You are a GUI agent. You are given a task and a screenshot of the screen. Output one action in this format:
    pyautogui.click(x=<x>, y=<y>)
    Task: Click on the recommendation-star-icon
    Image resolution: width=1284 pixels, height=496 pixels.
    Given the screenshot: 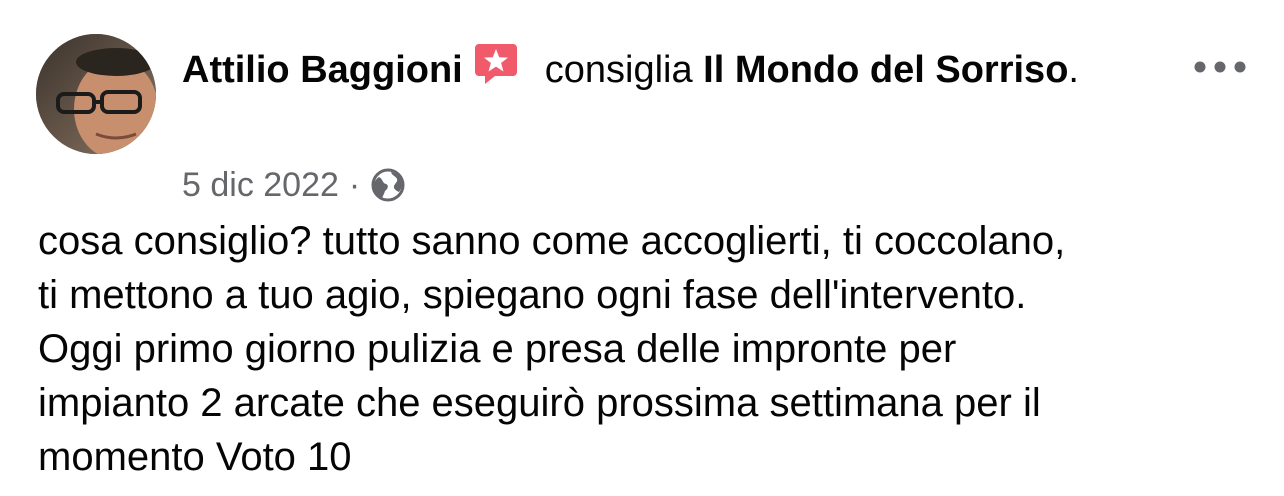 What is the action you would take?
    pyautogui.click(x=496, y=63)
    